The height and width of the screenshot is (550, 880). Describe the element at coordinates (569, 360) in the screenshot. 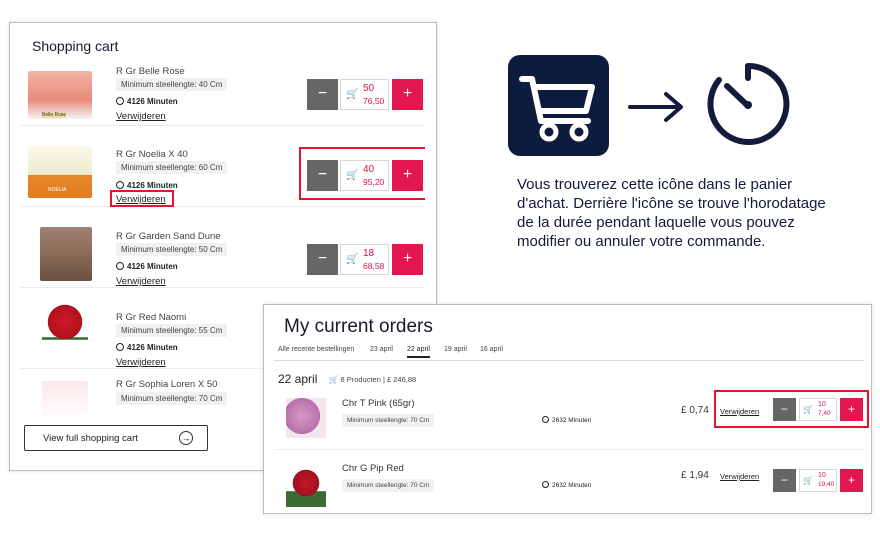

I see `tab-divider` at that location.